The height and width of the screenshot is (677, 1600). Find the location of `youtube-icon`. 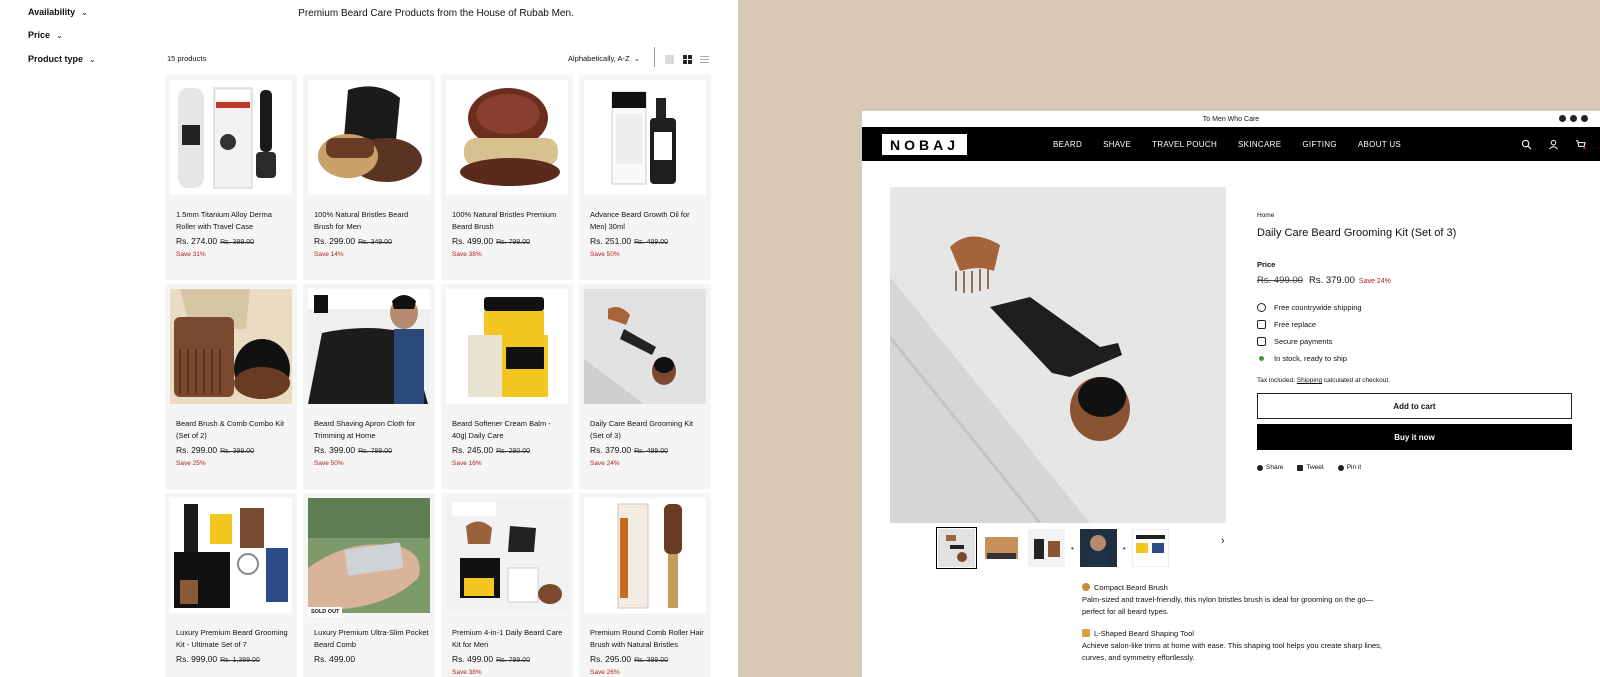

youtube-icon is located at coordinates (1584, 118).